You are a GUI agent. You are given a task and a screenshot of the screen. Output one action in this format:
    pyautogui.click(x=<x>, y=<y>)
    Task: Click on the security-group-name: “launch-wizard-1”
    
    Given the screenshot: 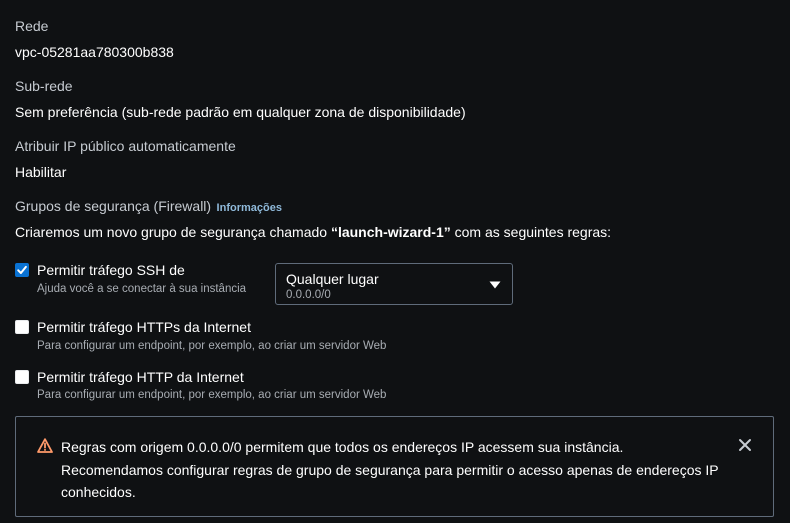 What is the action you would take?
    pyautogui.click(x=390, y=232)
    